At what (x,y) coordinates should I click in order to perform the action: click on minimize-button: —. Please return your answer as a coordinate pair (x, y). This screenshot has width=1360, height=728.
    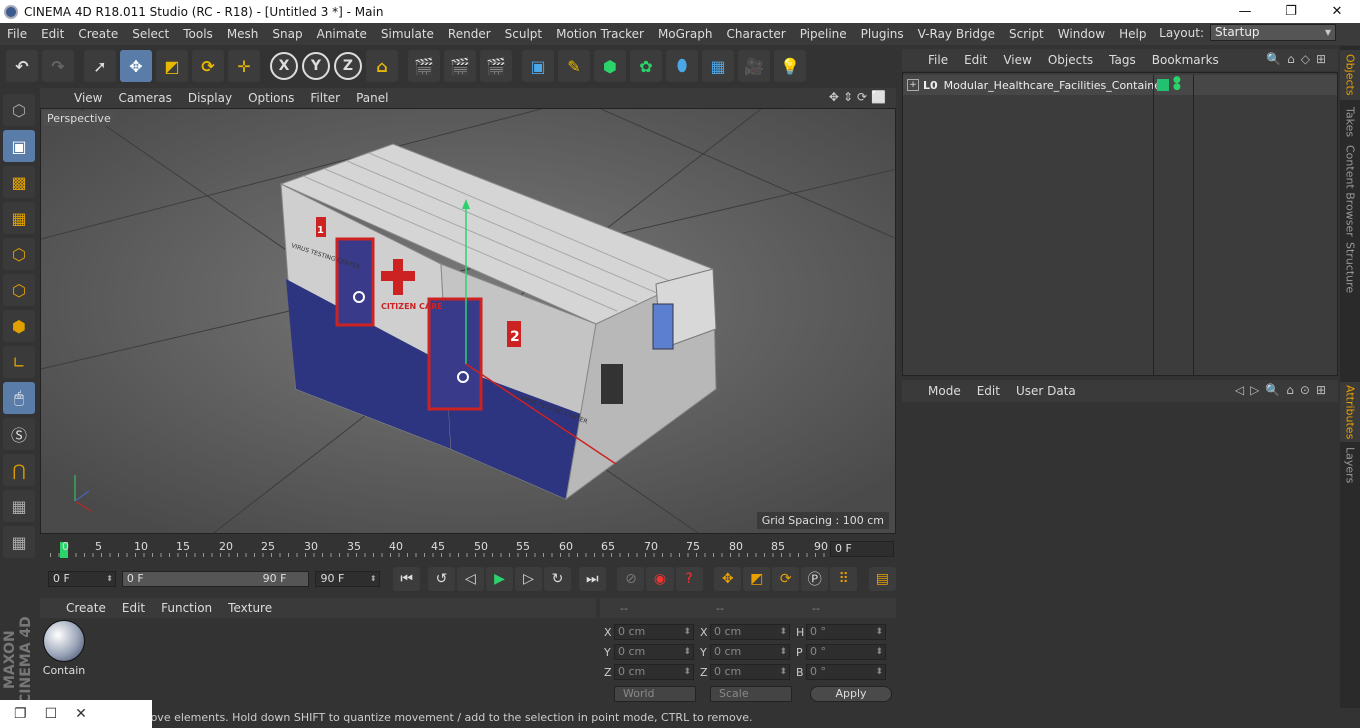
    Looking at the image, I should click on (1245, 11).